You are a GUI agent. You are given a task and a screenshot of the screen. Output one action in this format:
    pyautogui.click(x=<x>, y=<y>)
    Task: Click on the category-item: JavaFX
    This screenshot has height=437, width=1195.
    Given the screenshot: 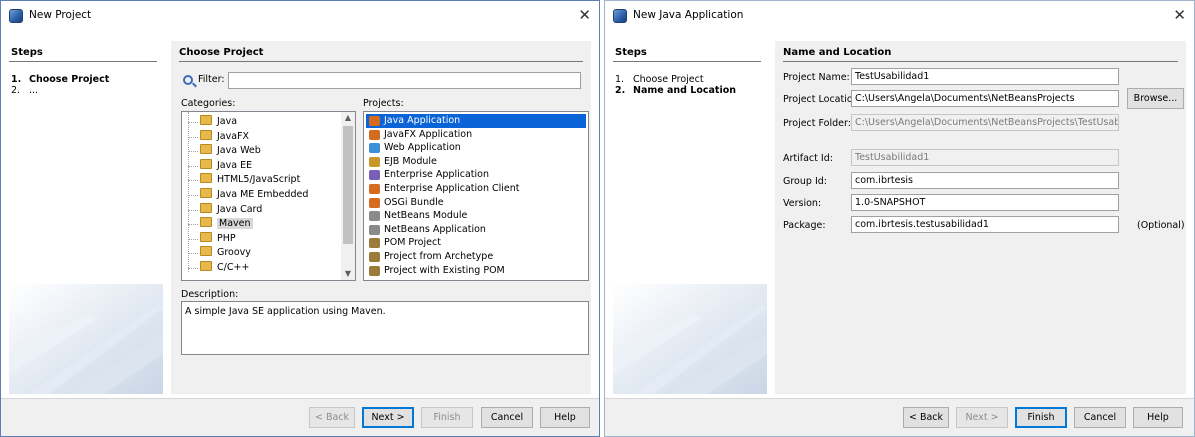 What is the action you would take?
    pyautogui.click(x=225, y=136)
    